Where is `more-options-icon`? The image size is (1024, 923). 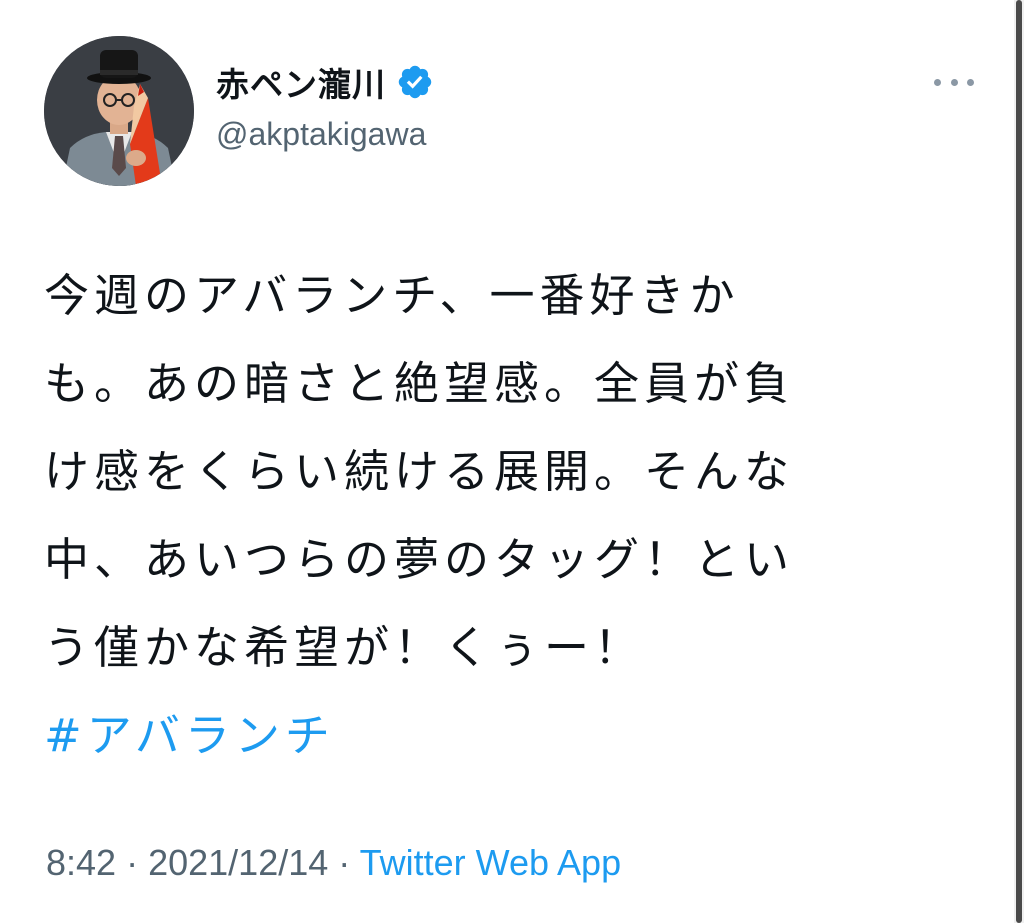 more-options-icon is located at coordinates (954, 82).